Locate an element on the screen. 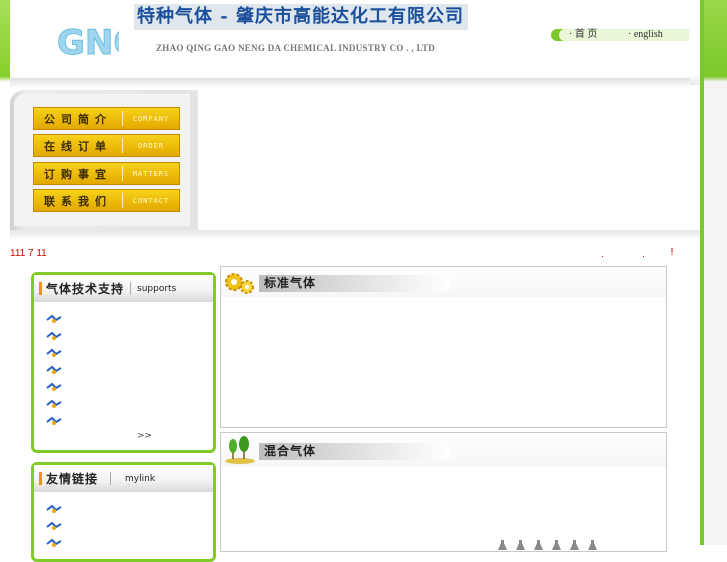 Image resolution: width=727 pixels, height=562 pixels. mylink-list is located at coordinates (123, 525).